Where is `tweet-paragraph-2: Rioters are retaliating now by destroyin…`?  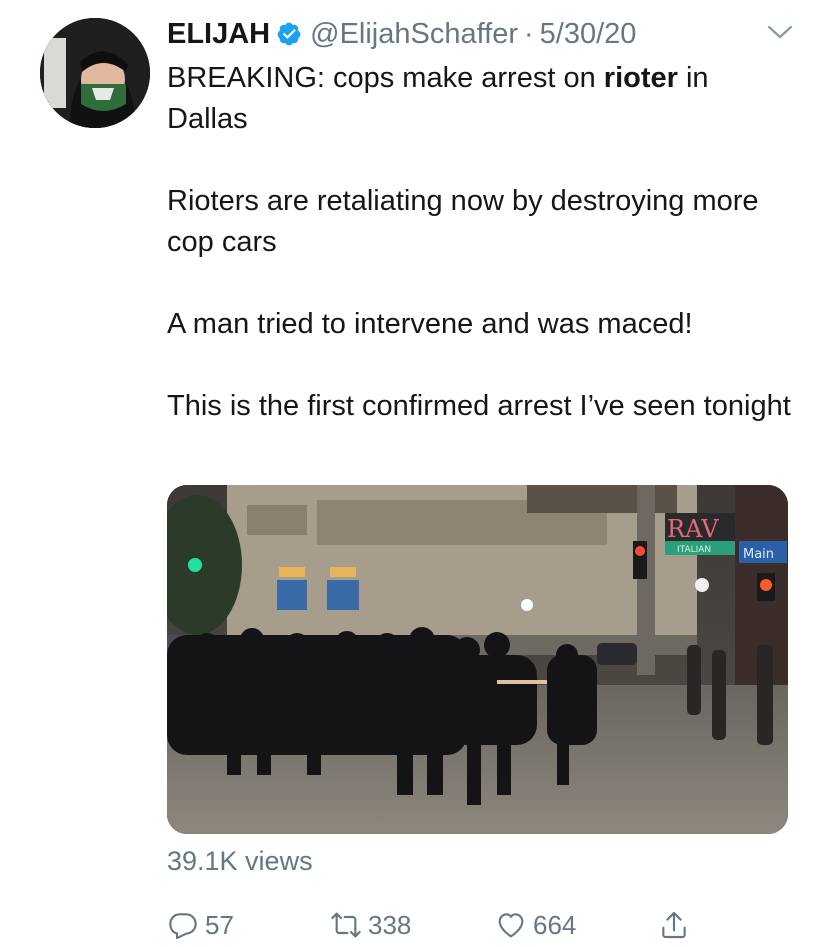
tweet-paragraph-2: Rioters are retaliating now by destroyin… is located at coordinates (463, 221).